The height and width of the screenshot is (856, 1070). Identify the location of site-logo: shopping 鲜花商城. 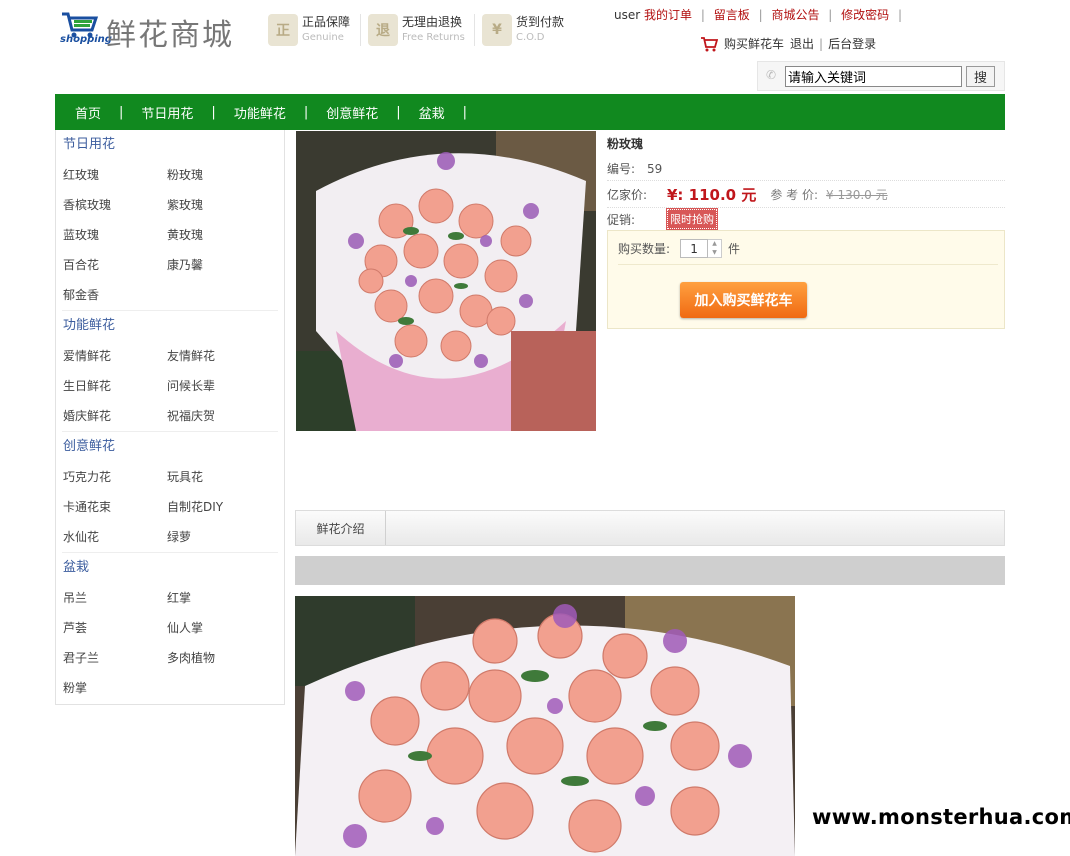
(155, 30).